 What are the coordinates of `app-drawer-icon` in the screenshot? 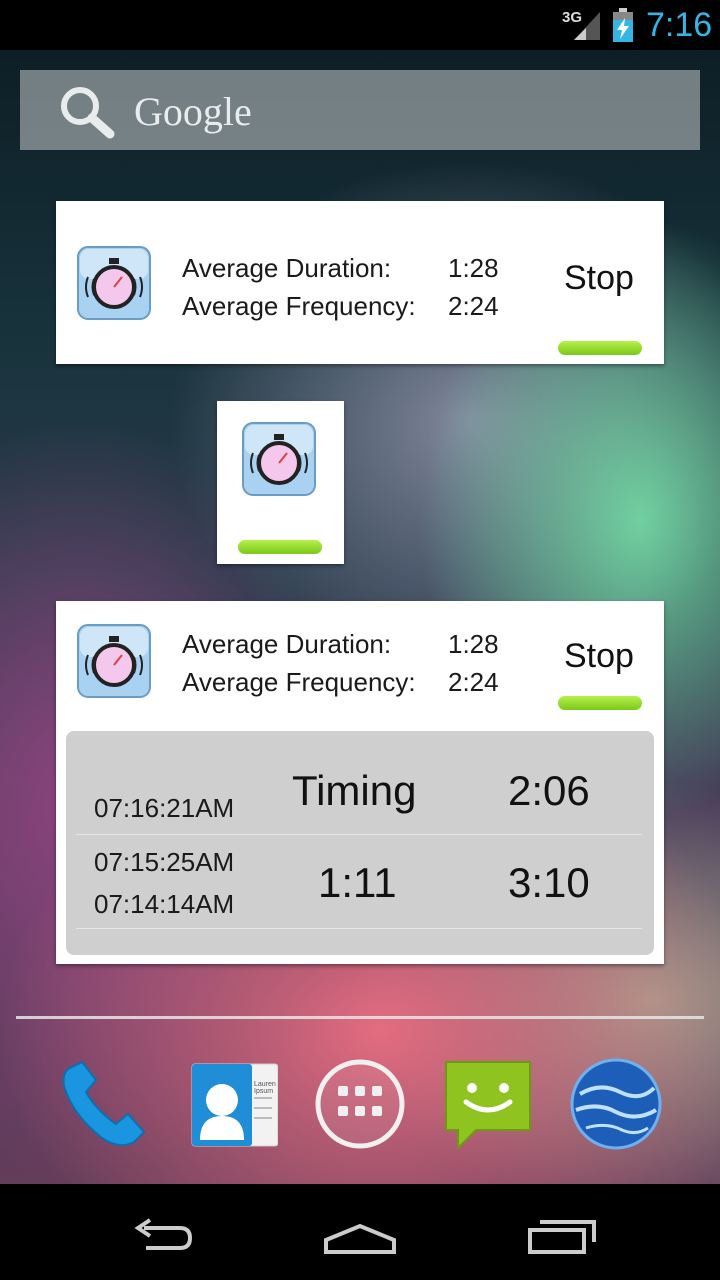 It's located at (360, 1104).